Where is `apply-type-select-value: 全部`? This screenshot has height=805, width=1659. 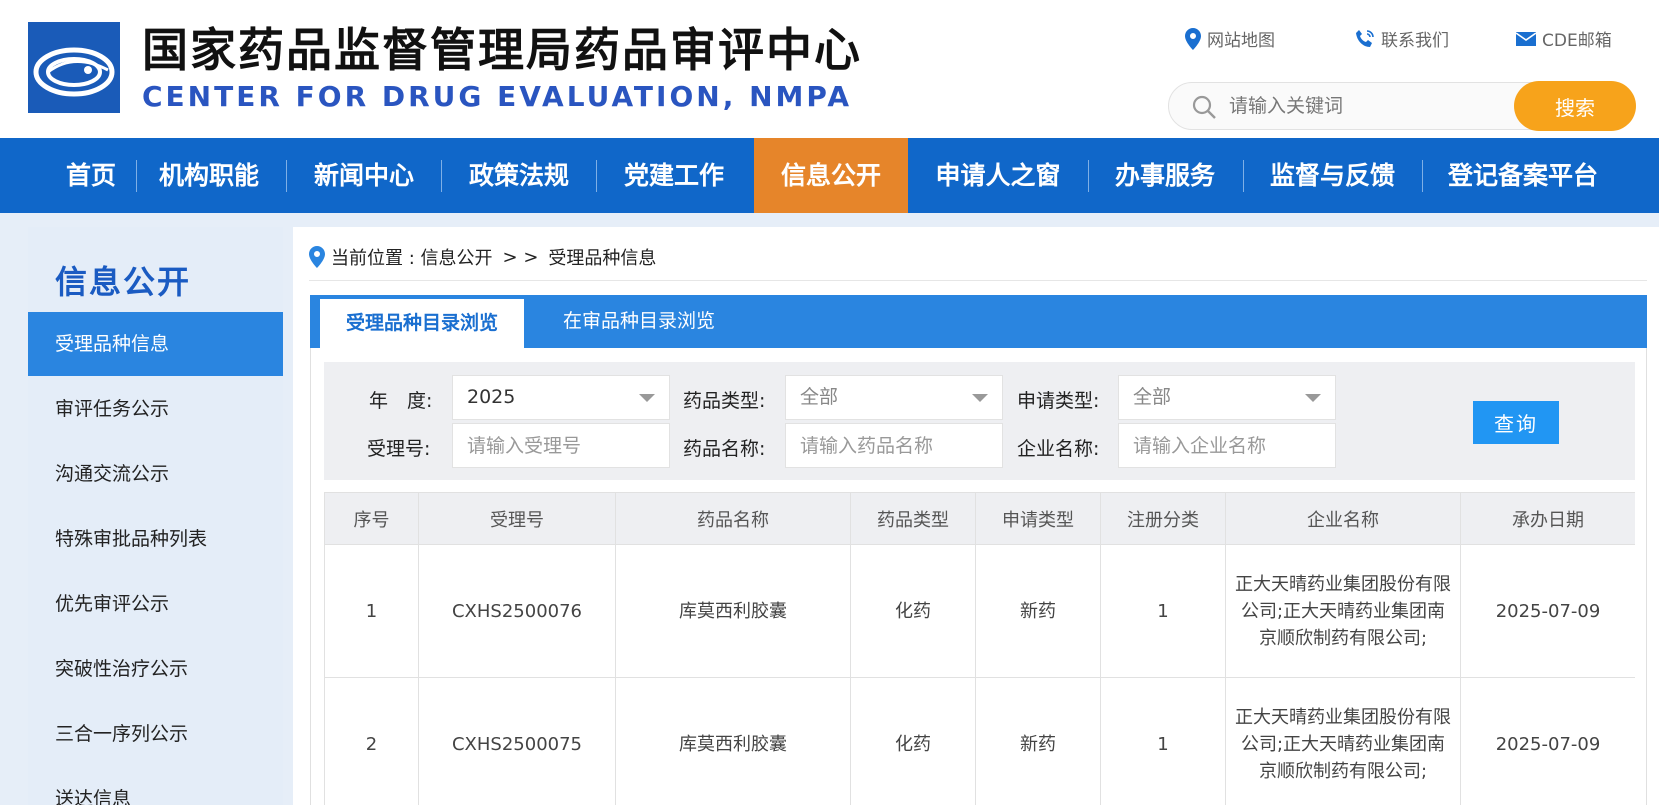 apply-type-select-value: 全部 is located at coordinates (1152, 397).